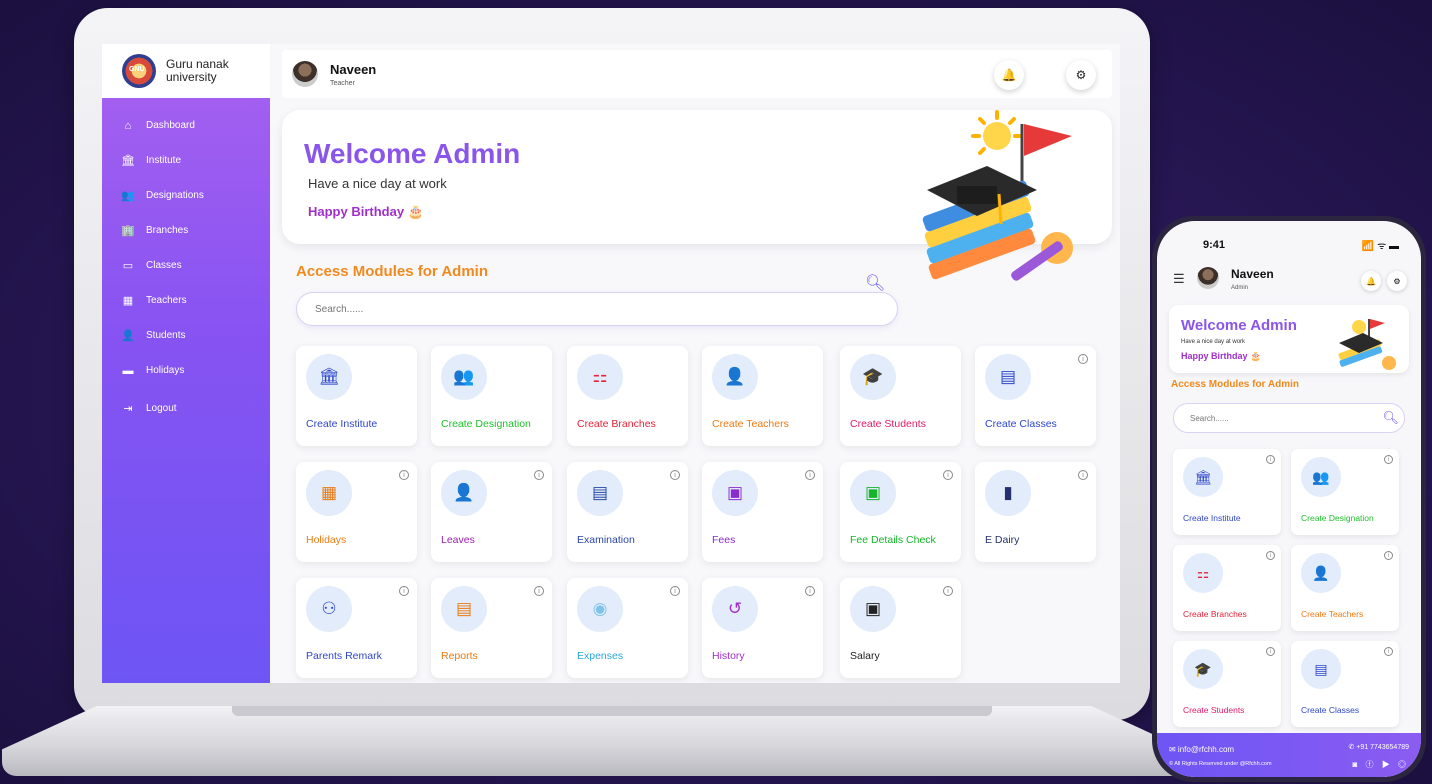 This screenshot has height=784, width=1432. I want to click on module-label: E Dairy, so click(1002, 540).